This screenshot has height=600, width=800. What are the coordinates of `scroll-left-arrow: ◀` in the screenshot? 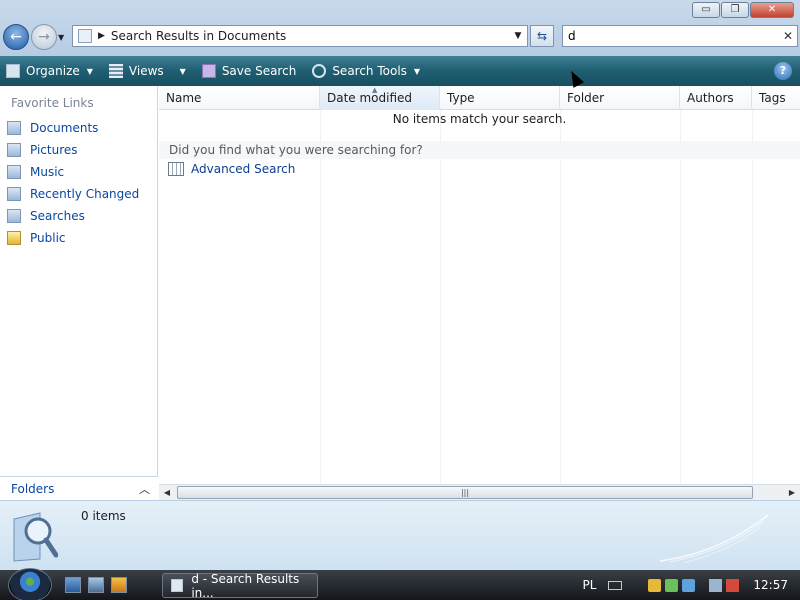 It's located at (167, 493).